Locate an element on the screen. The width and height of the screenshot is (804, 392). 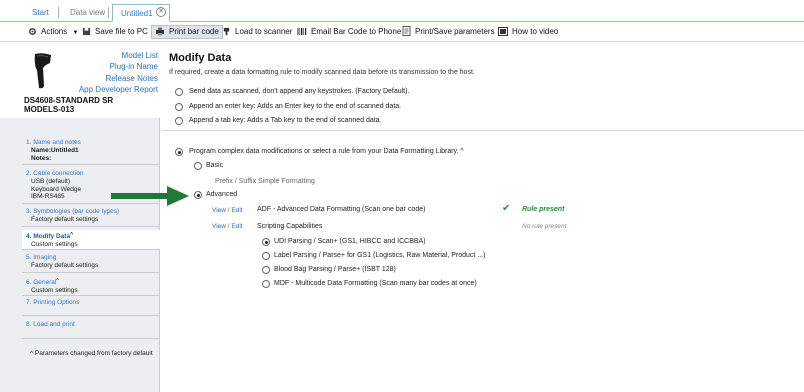
prefix-suffix-text: Prefix / Suffix Simple Formatting is located at coordinates (265, 181).